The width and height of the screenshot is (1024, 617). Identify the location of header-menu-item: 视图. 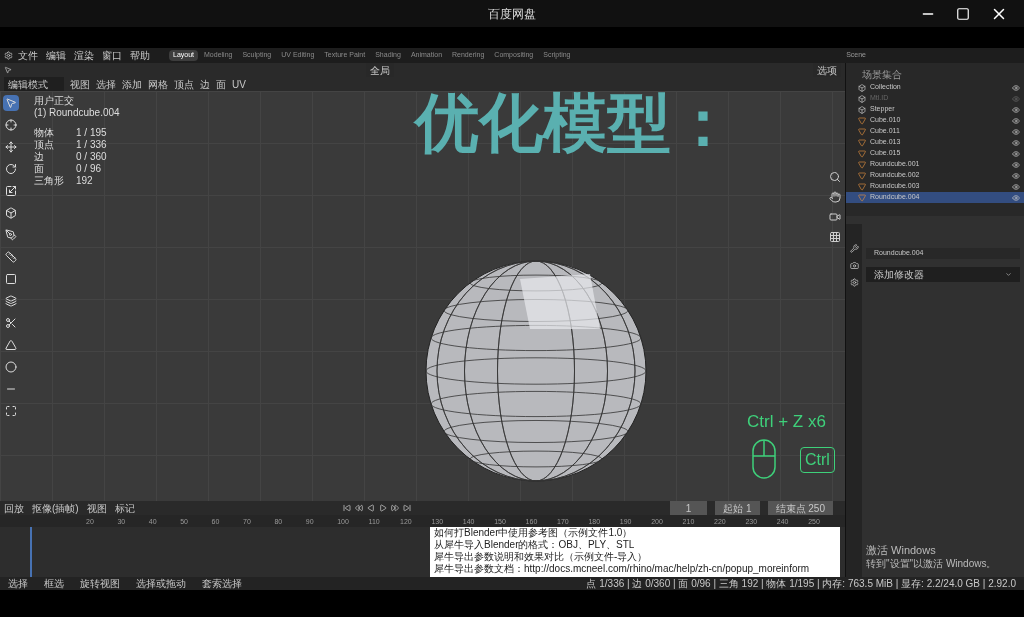
(80, 84).